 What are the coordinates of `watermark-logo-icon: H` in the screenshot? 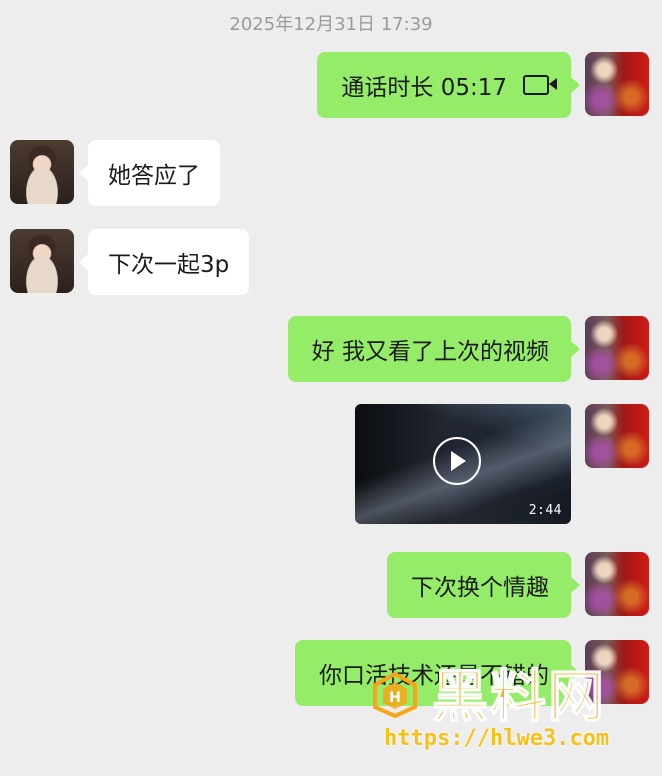 It's located at (395, 695).